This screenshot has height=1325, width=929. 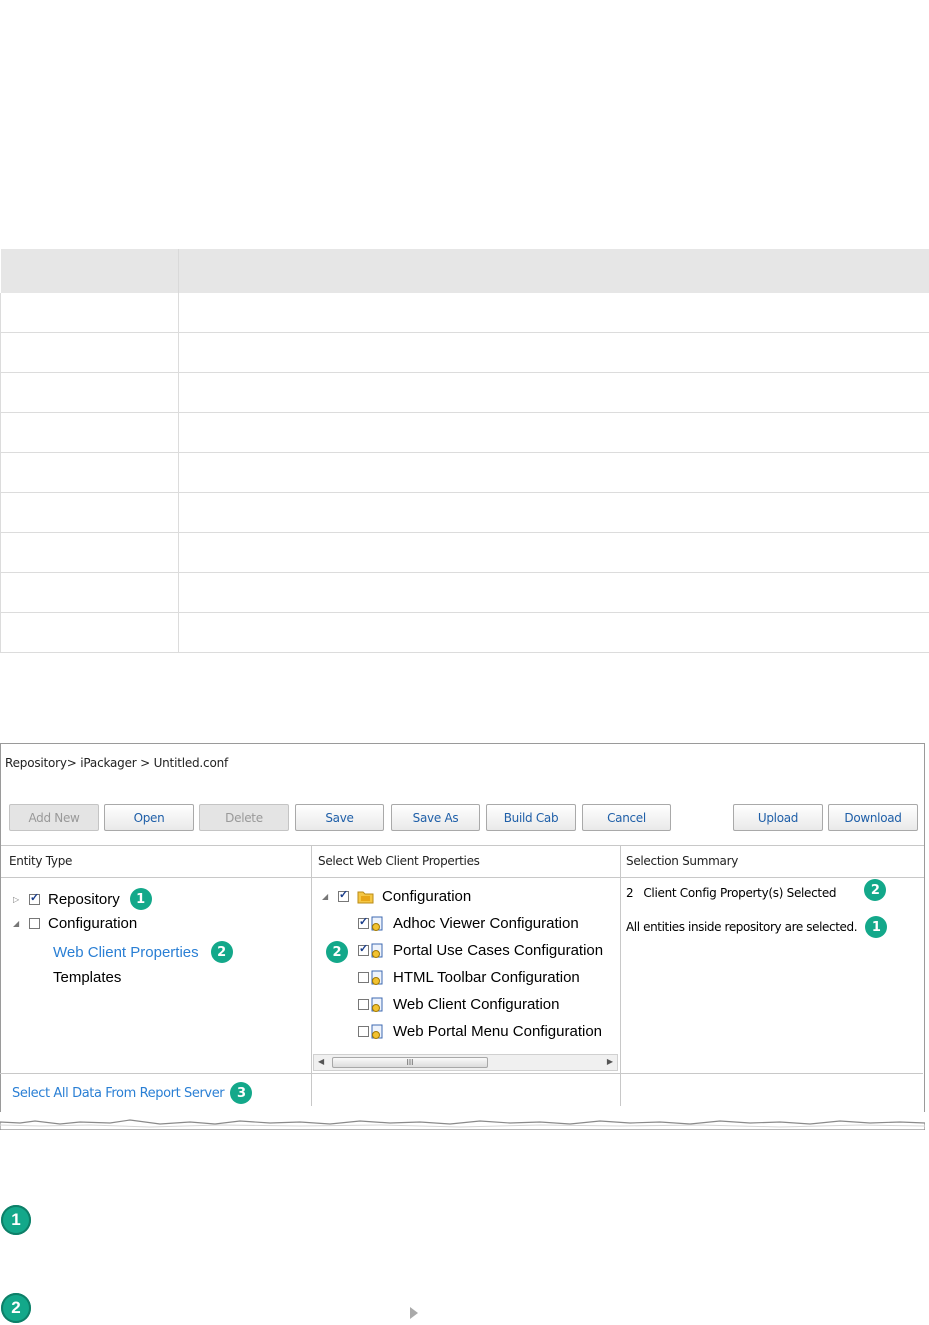 I want to click on property-label: Web Client Configuration, so click(x=476, y=1004).